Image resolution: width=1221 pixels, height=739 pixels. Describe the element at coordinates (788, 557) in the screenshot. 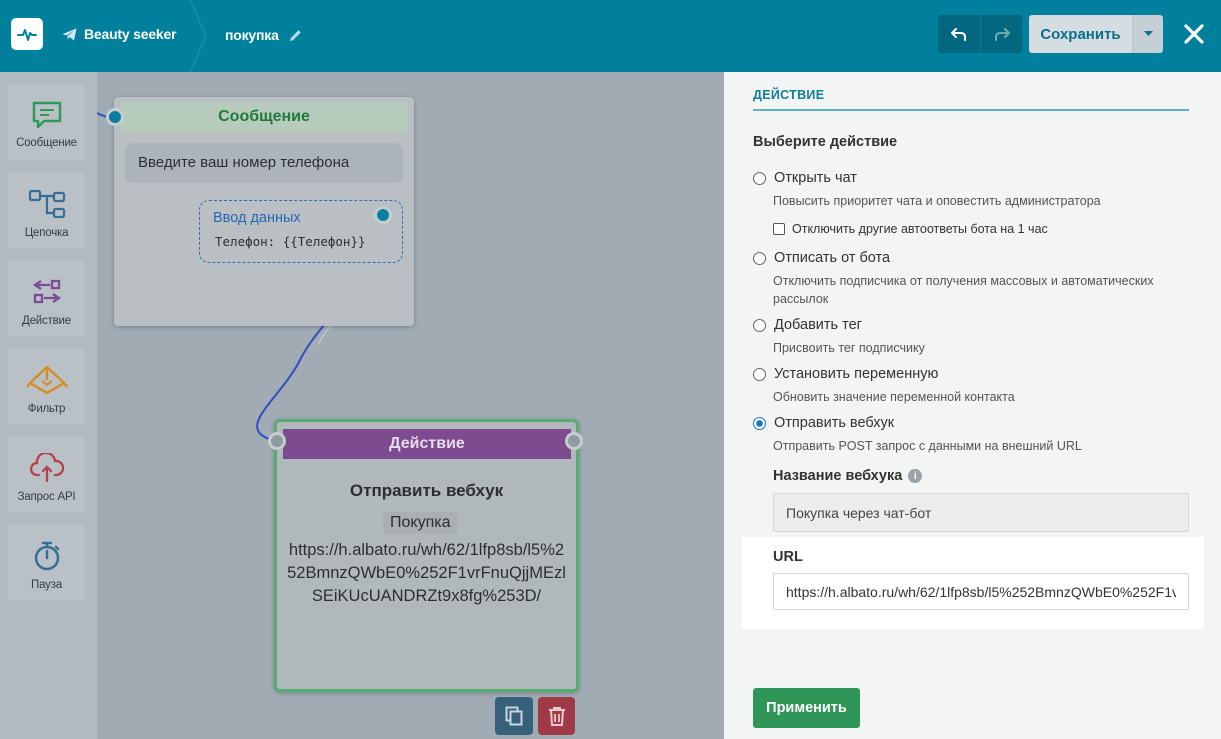

I see `url-label: URL` at that location.